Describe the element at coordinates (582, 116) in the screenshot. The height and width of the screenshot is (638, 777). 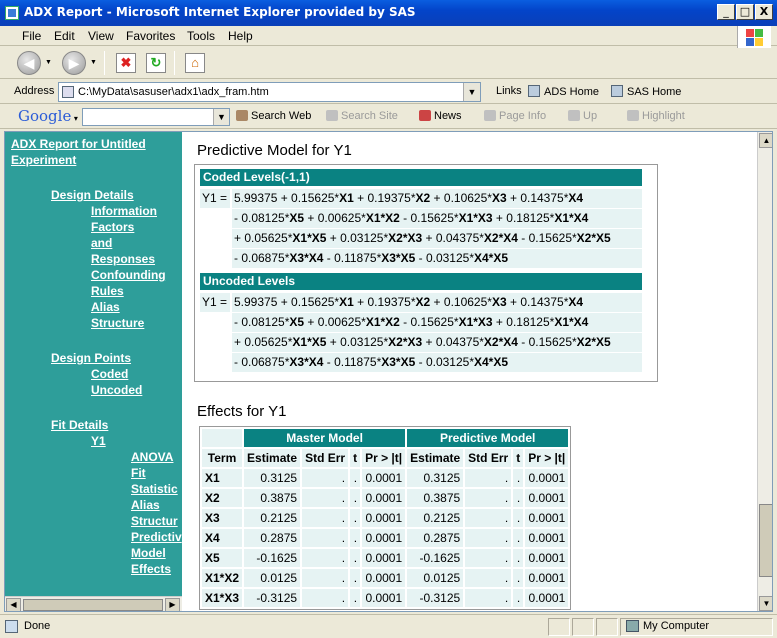
I see `up-button: Up` at that location.